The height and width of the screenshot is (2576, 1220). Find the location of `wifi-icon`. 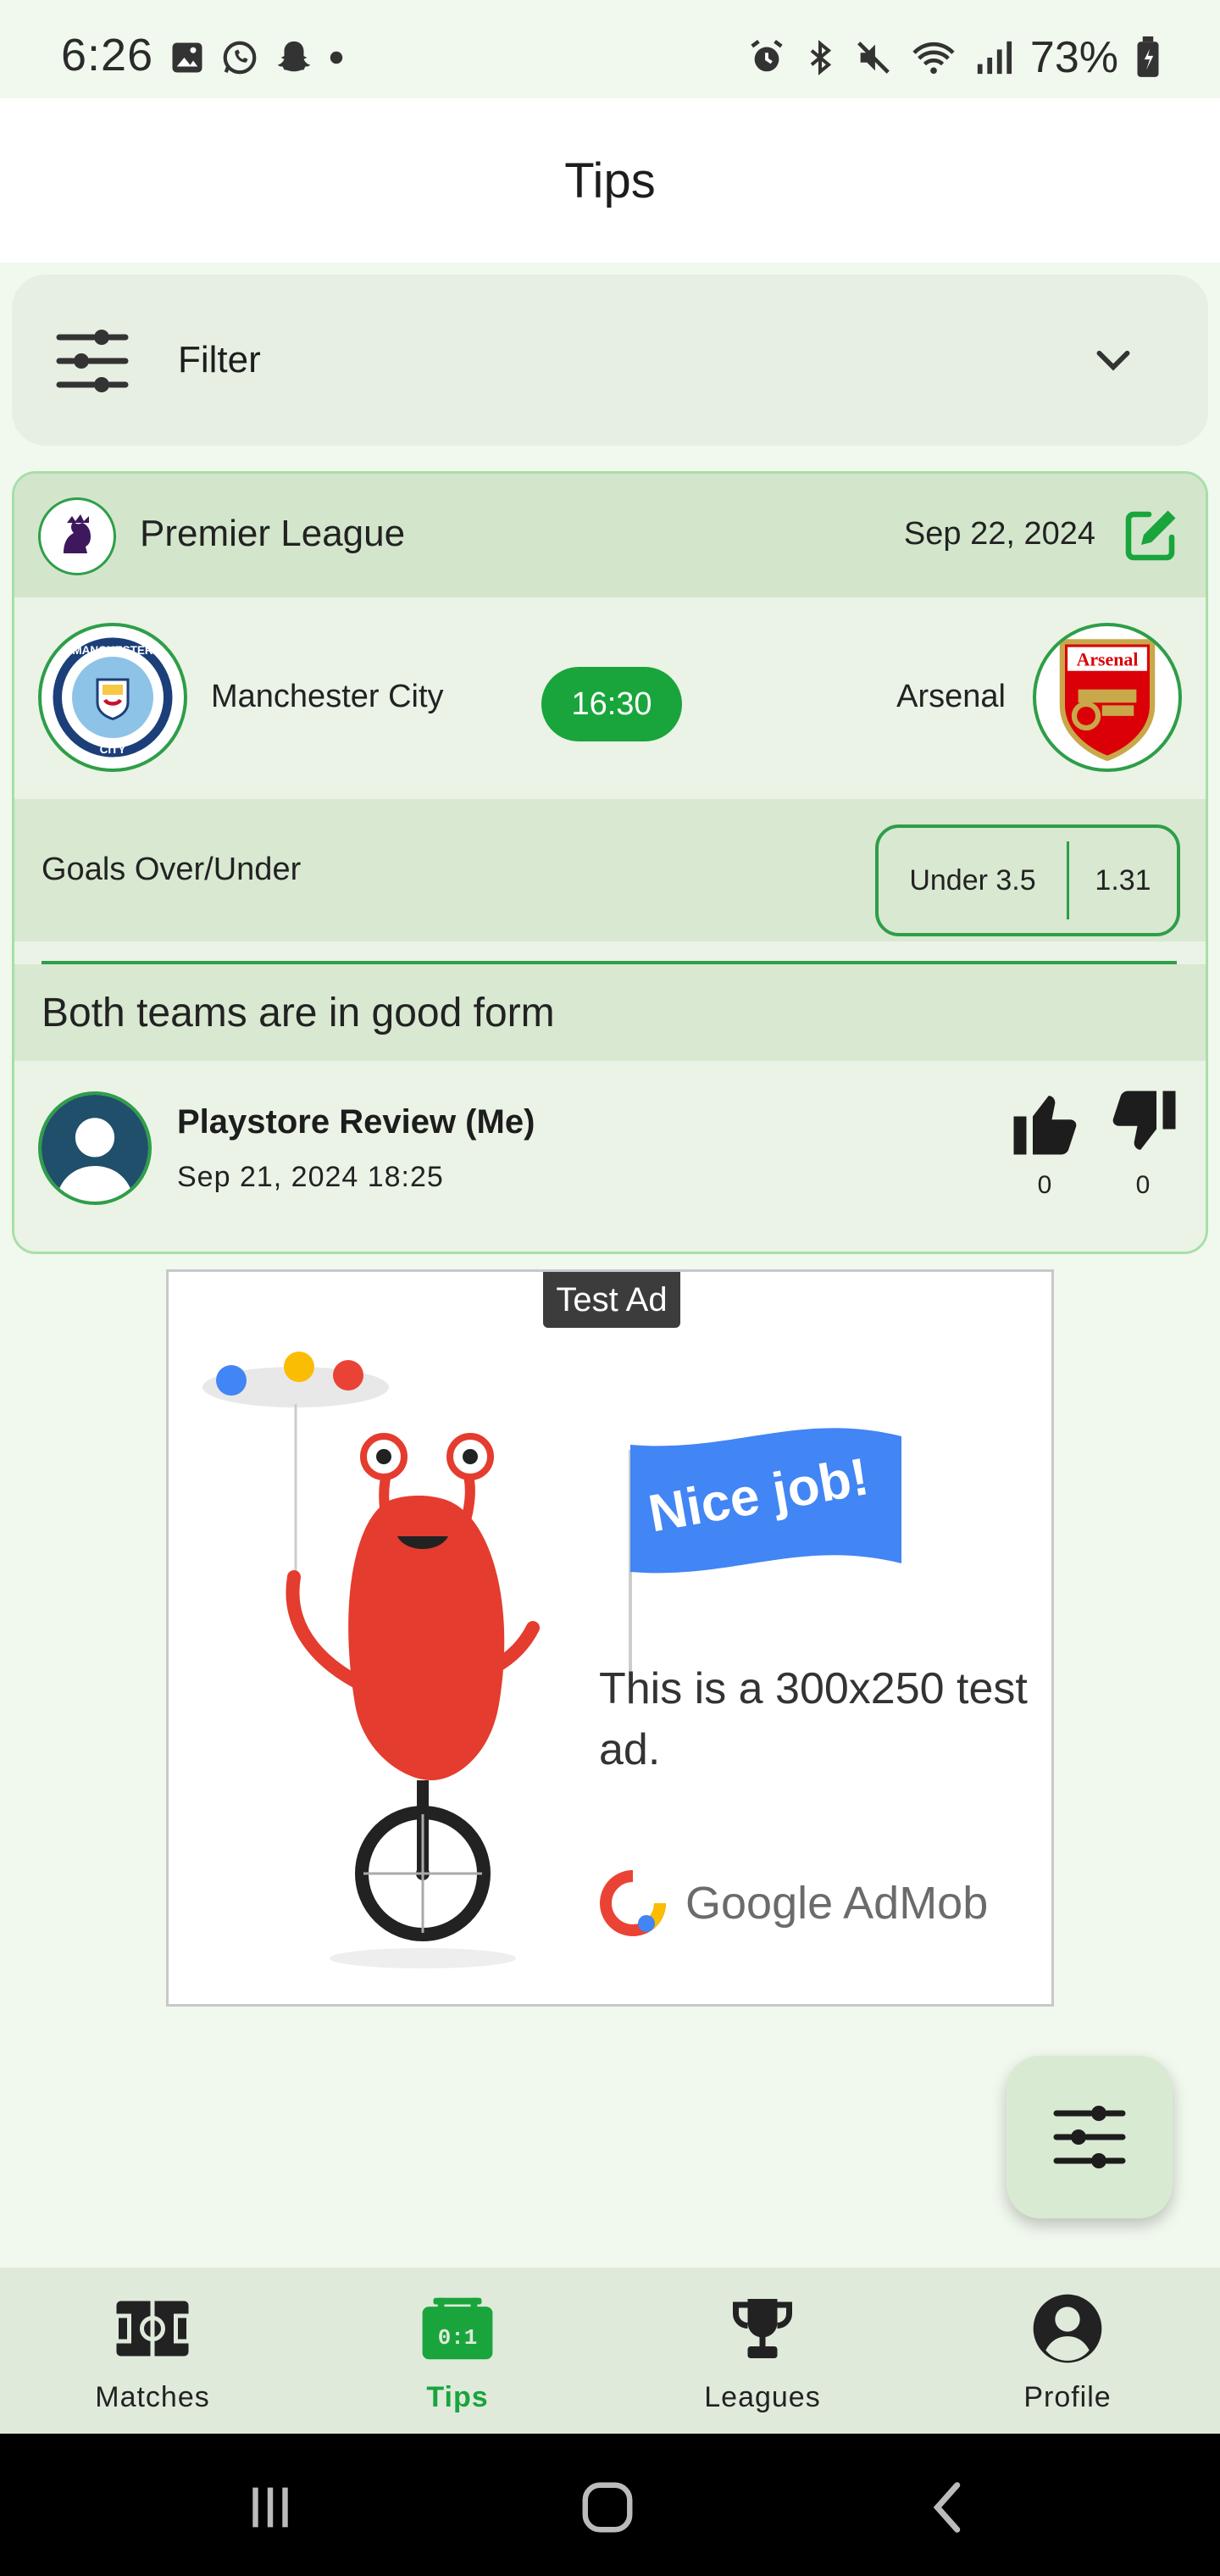

wifi-icon is located at coordinates (933, 58).